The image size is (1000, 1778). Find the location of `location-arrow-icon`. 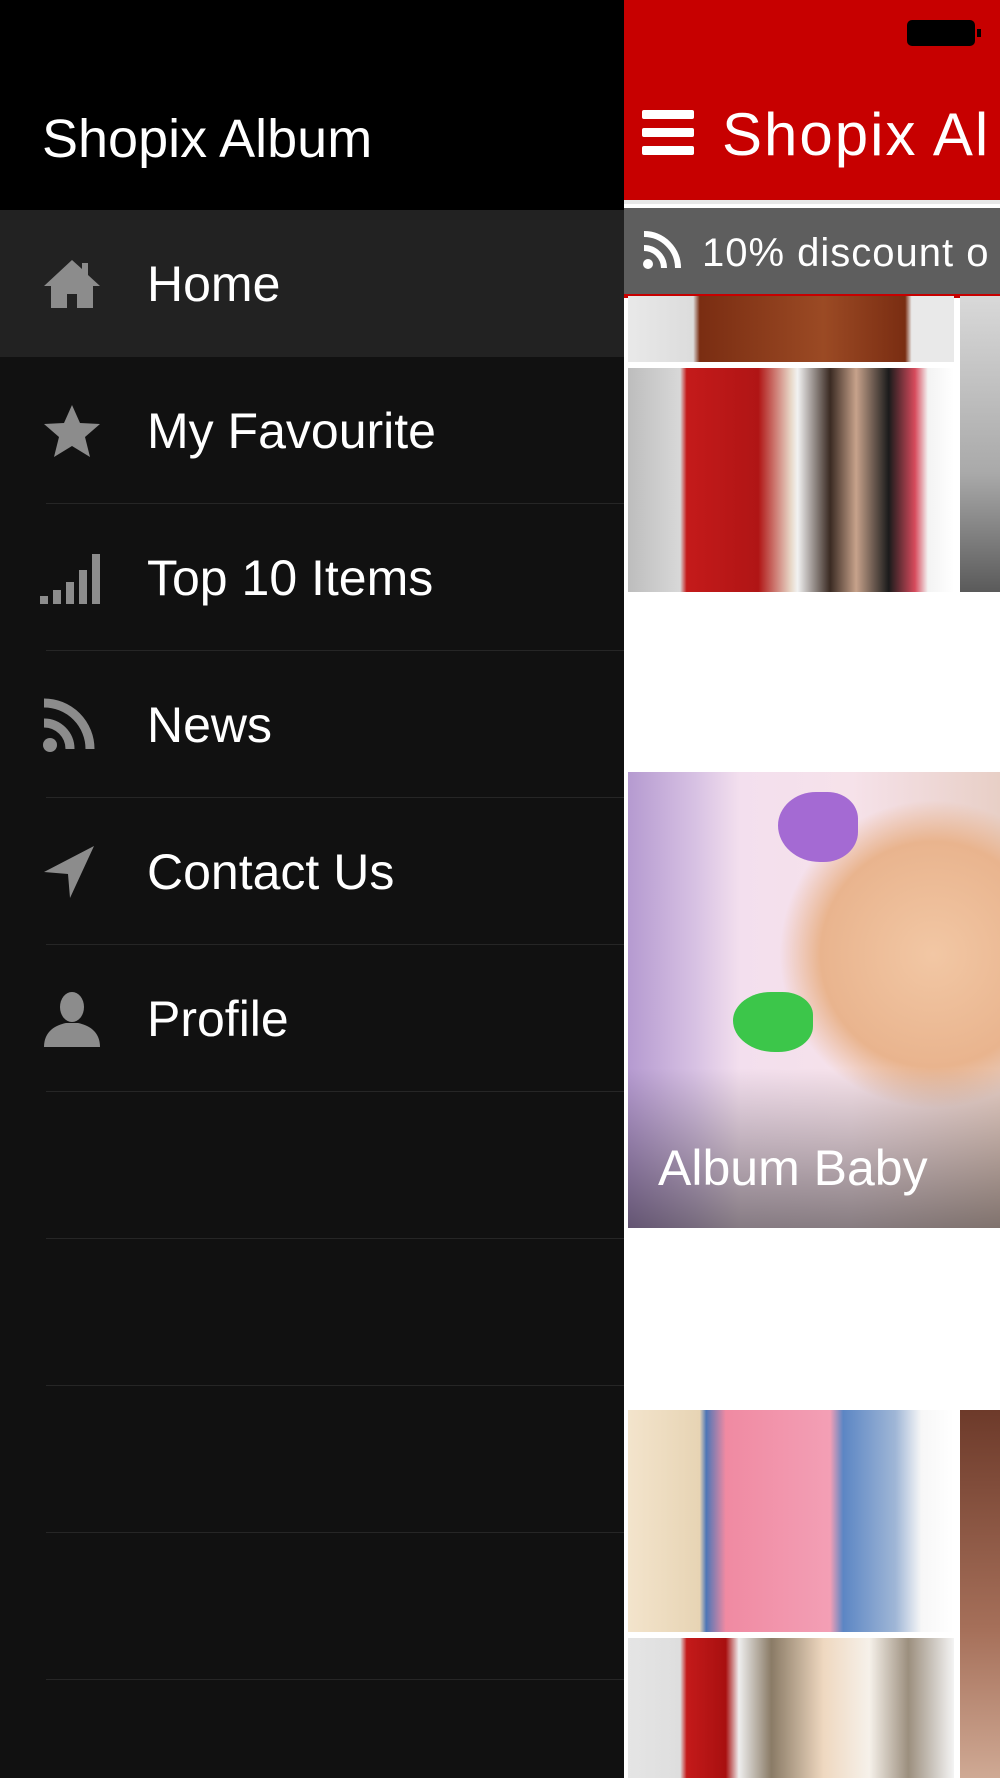

location-arrow-icon is located at coordinates (72, 872).